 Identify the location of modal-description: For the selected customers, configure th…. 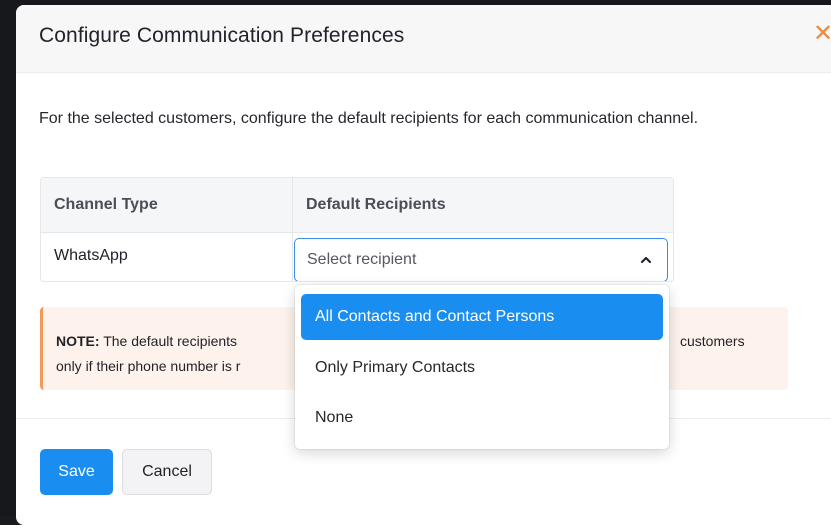
(369, 118).